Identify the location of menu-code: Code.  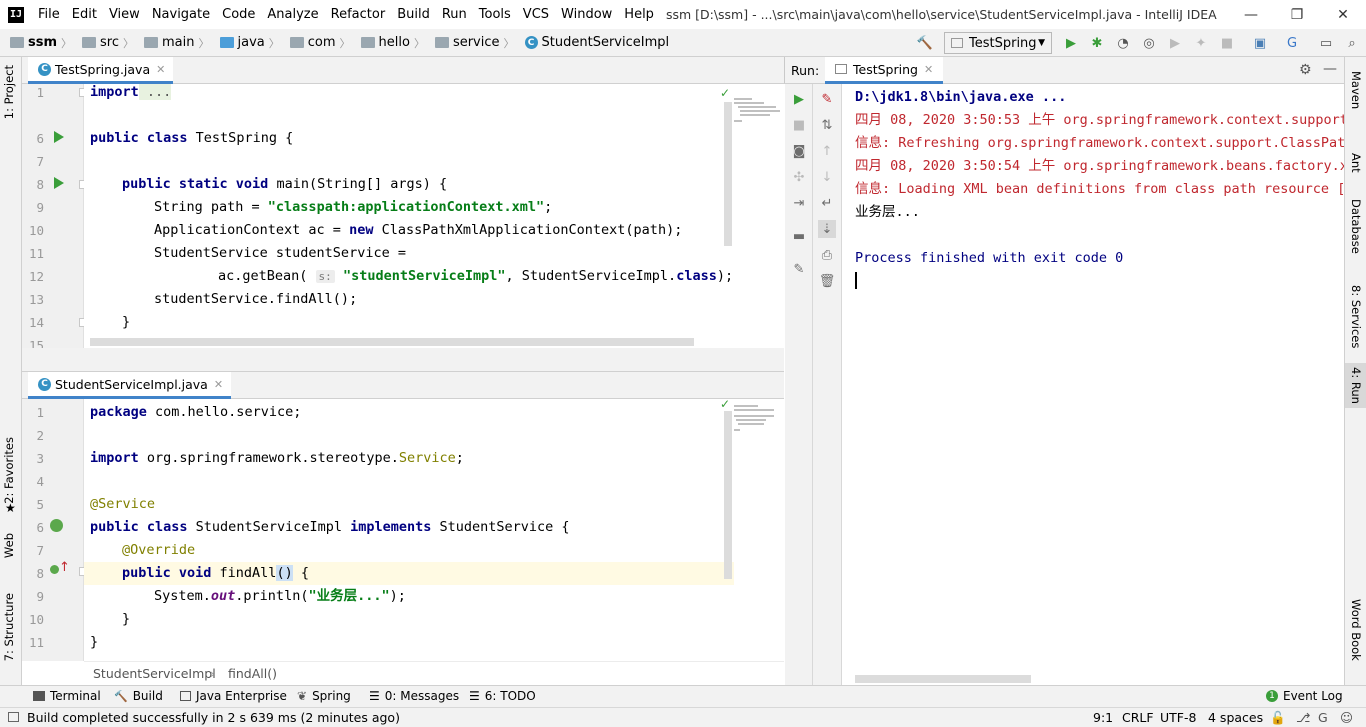
(238, 14).